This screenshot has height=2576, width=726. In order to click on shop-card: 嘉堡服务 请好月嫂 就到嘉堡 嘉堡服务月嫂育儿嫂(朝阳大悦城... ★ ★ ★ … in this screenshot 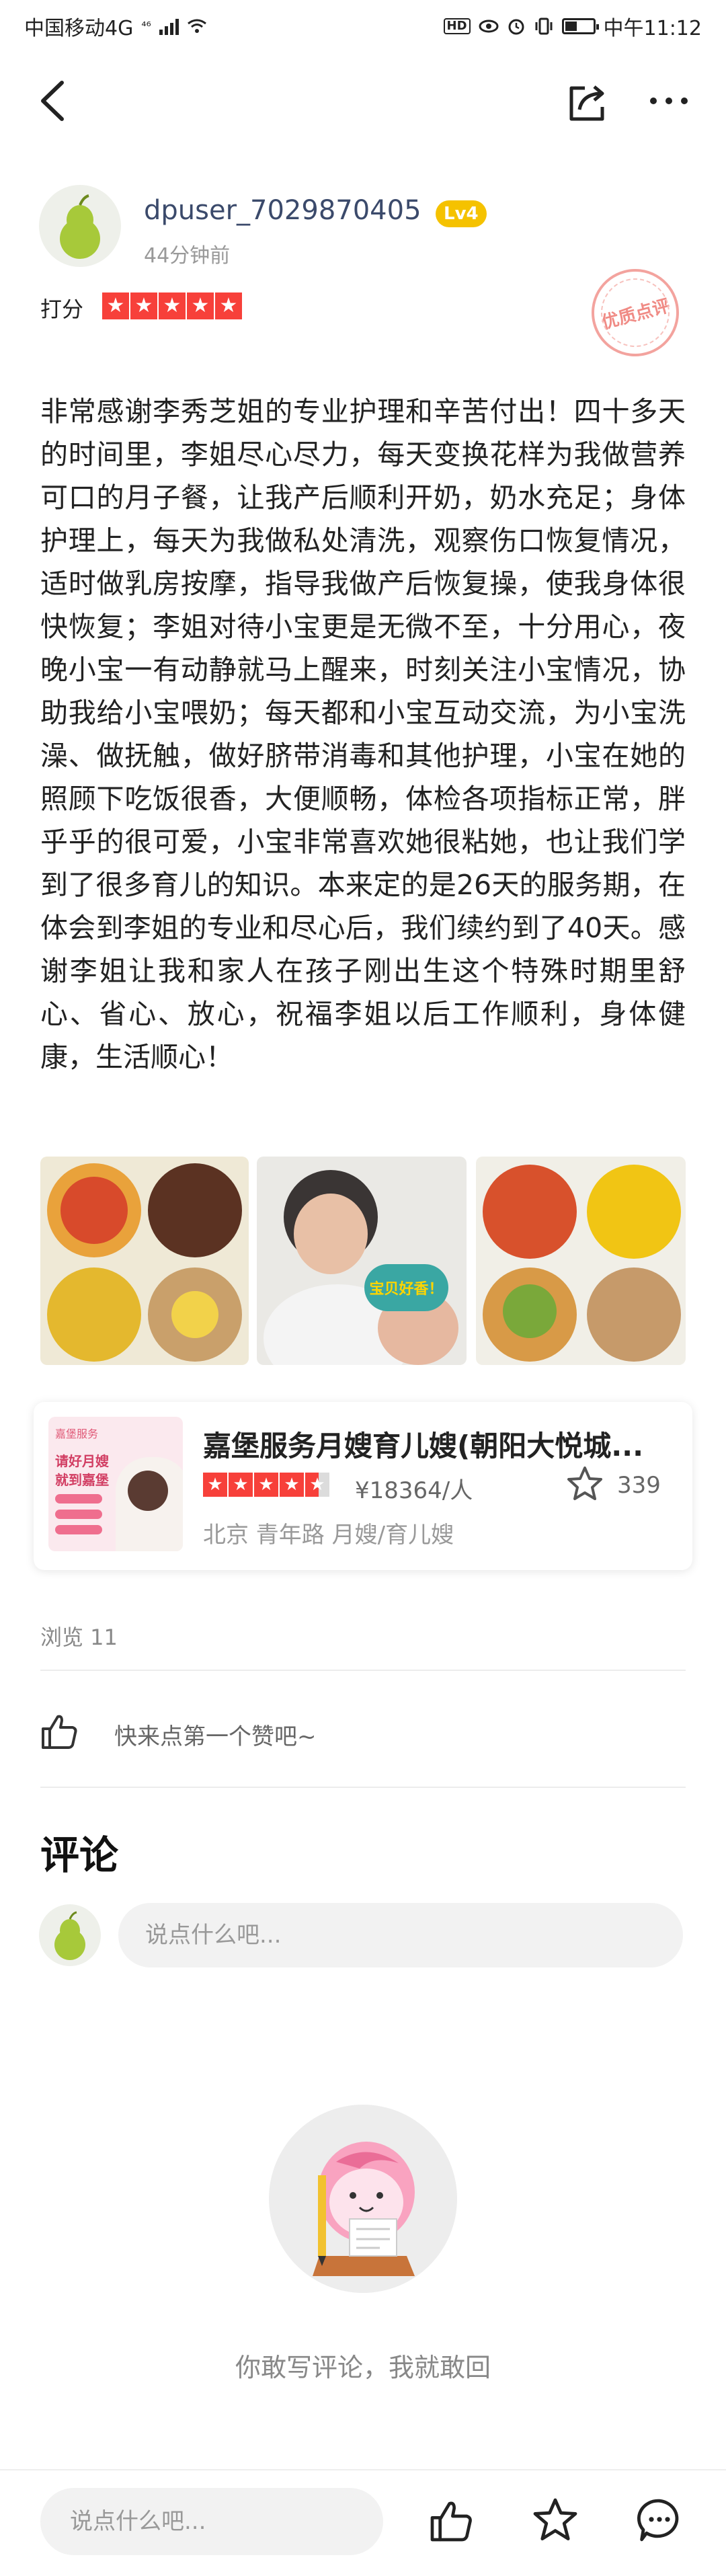, I will do `click(363, 1486)`.